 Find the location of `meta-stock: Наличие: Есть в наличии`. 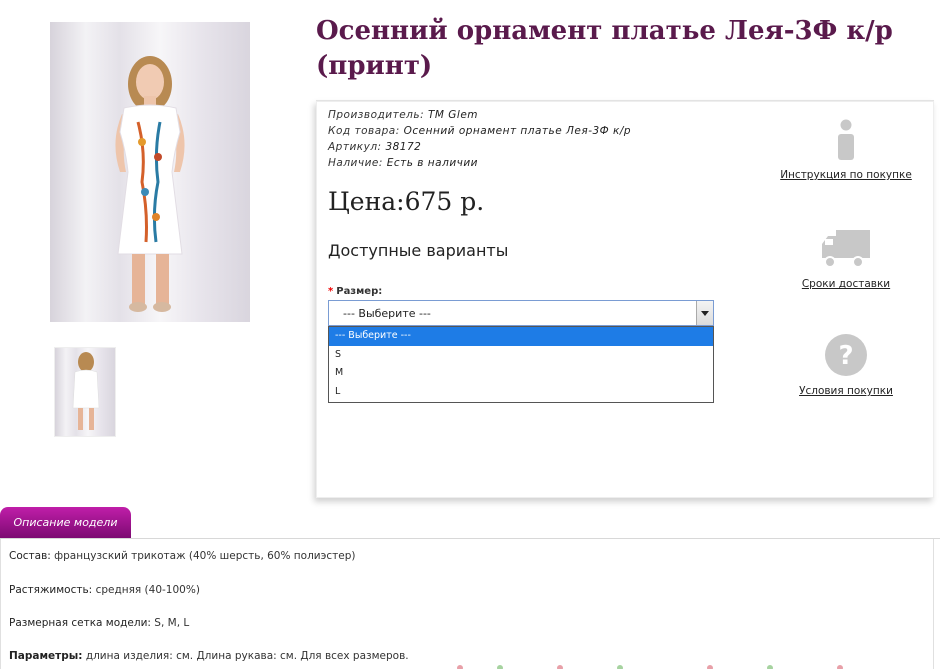

meta-stock: Наличие: Есть в наличии is located at coordinates (403, 163).